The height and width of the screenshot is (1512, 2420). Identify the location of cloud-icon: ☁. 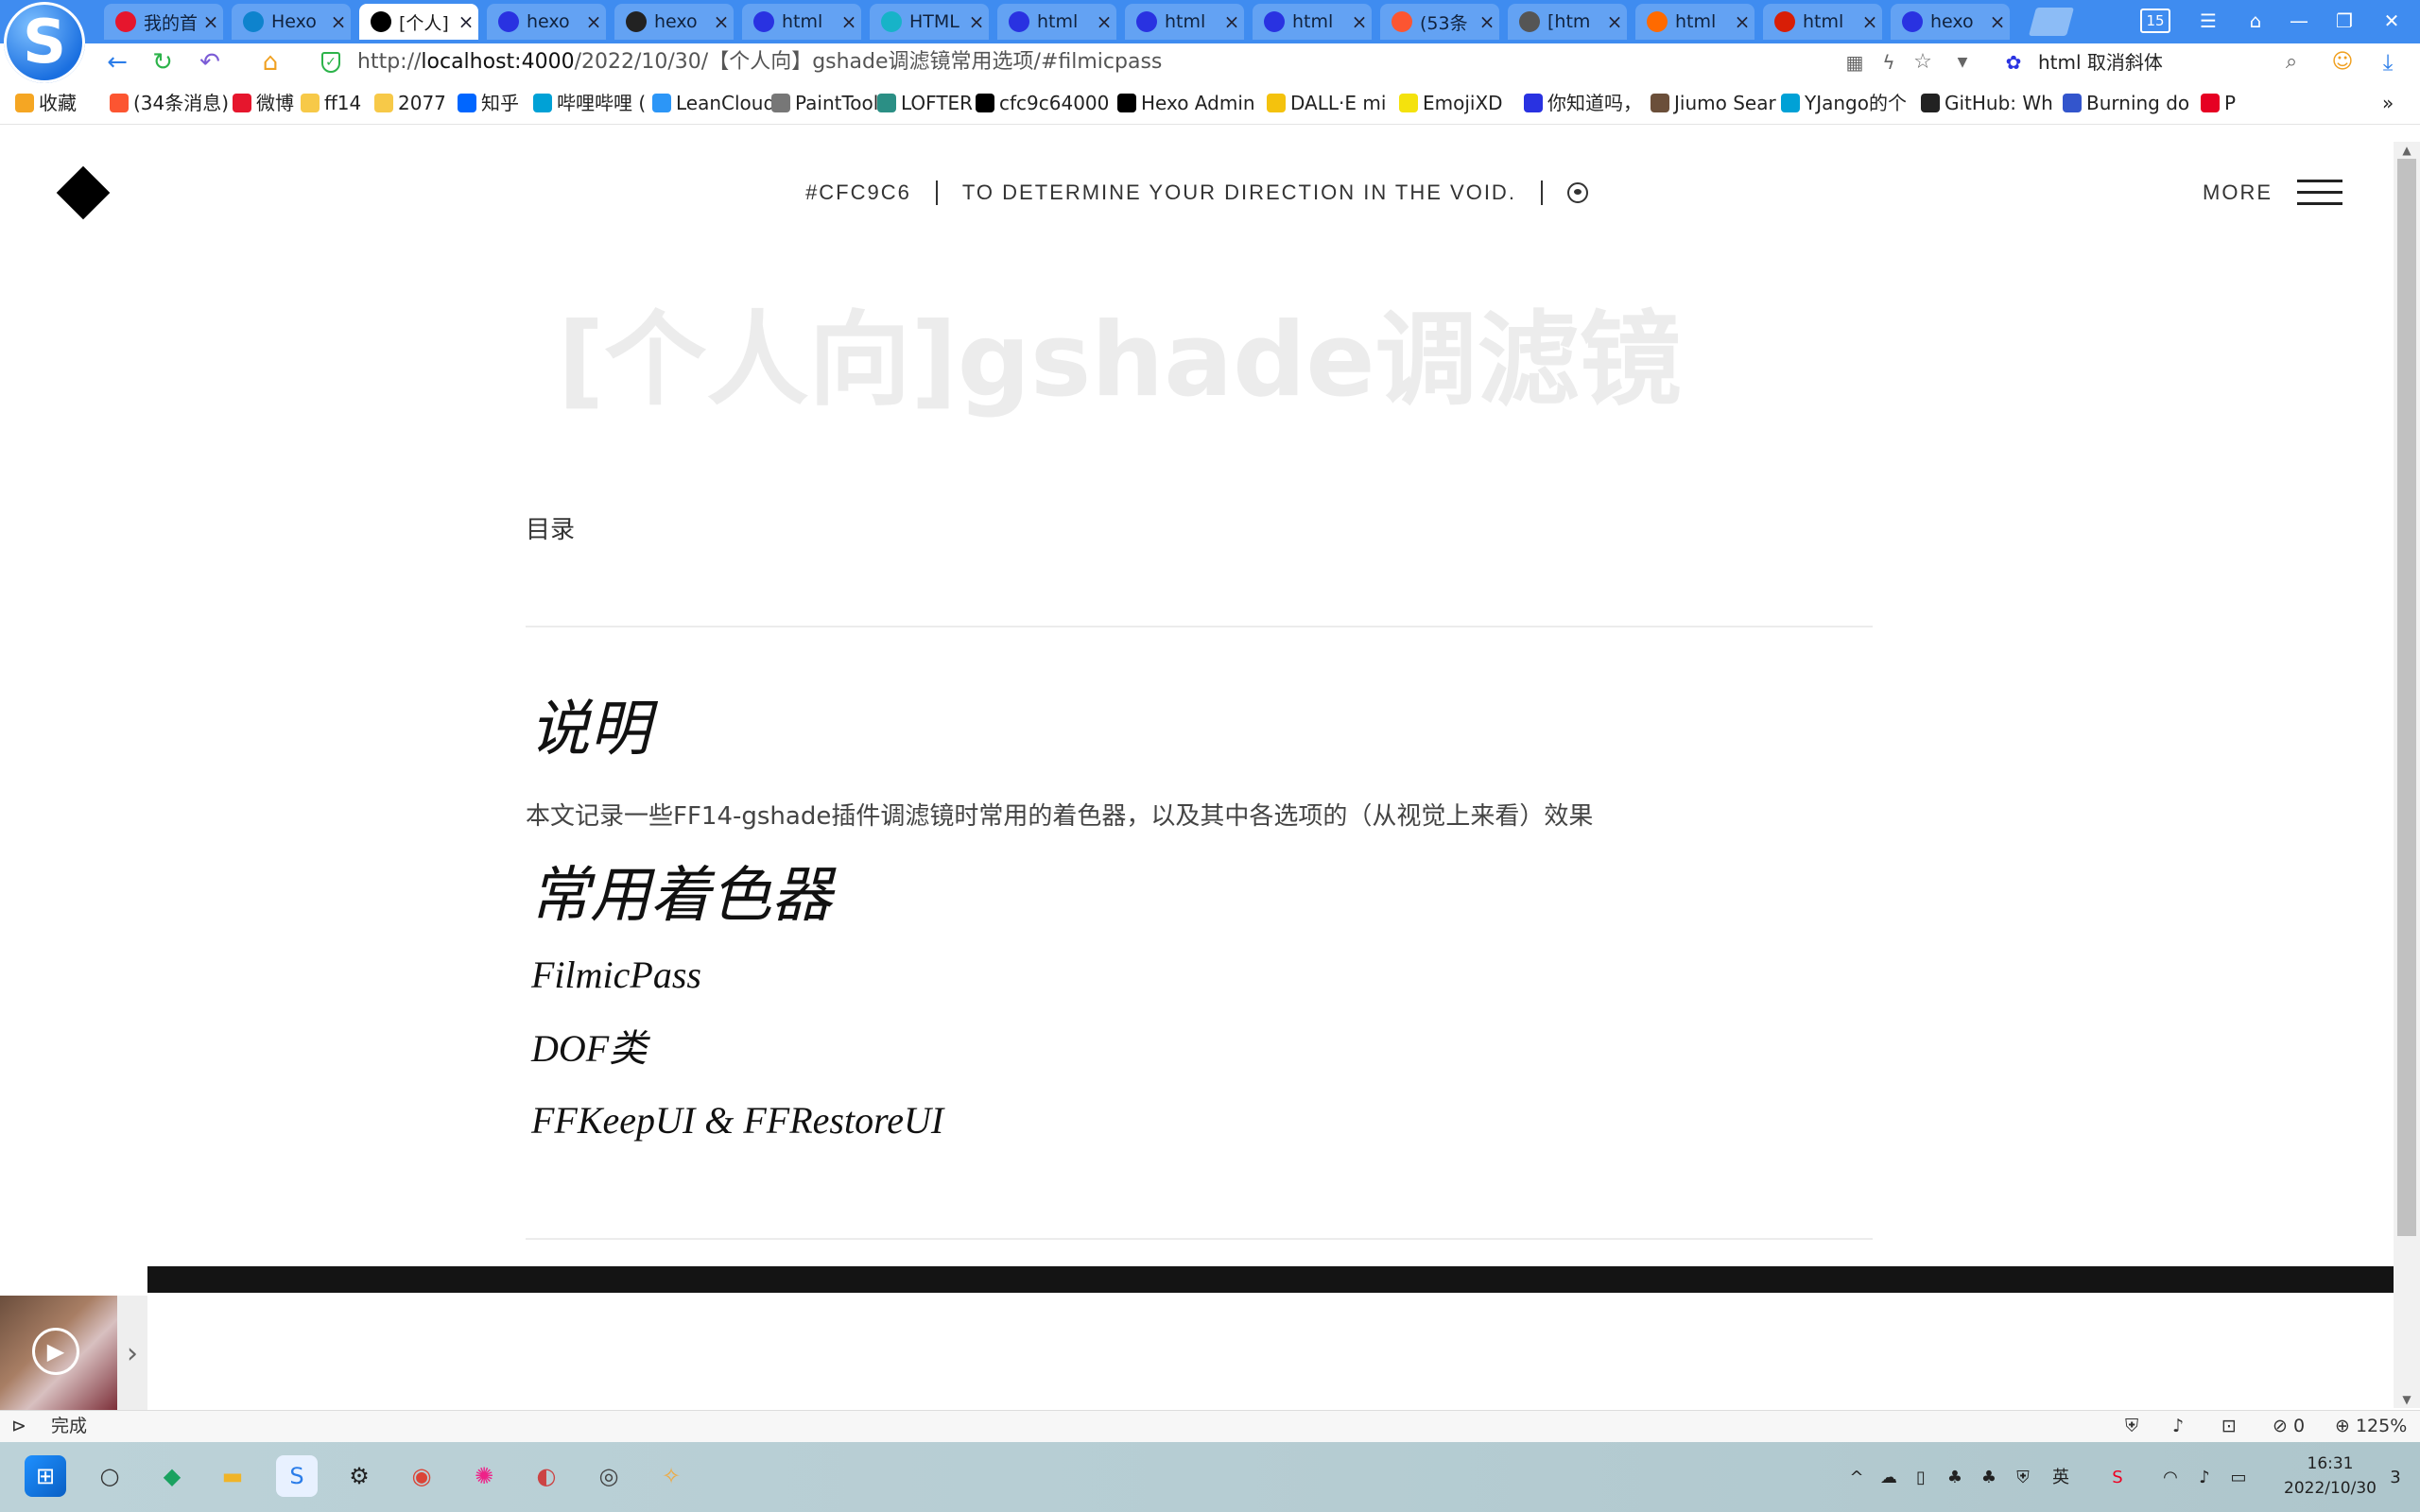
(1889, 1478).